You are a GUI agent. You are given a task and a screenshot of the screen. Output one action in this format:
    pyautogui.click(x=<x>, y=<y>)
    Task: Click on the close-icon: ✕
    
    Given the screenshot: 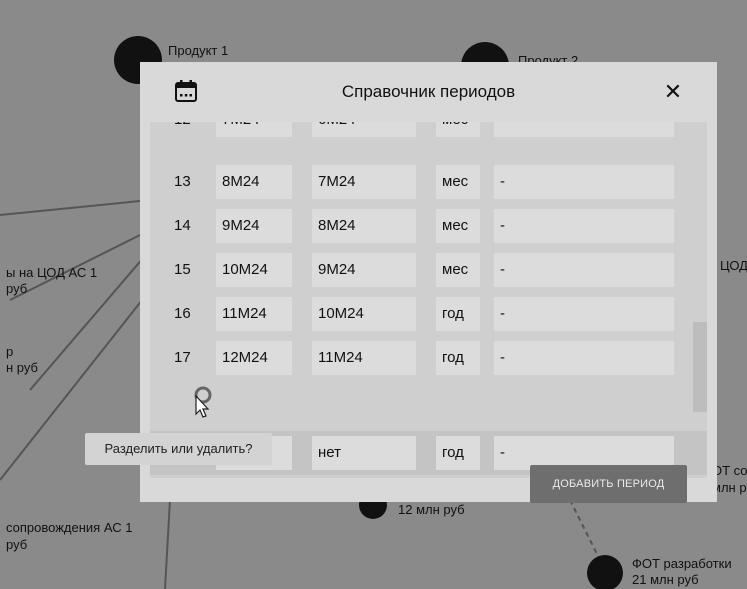 What is the action you would take?
    pyautogui.click(x=673, y=92)
    